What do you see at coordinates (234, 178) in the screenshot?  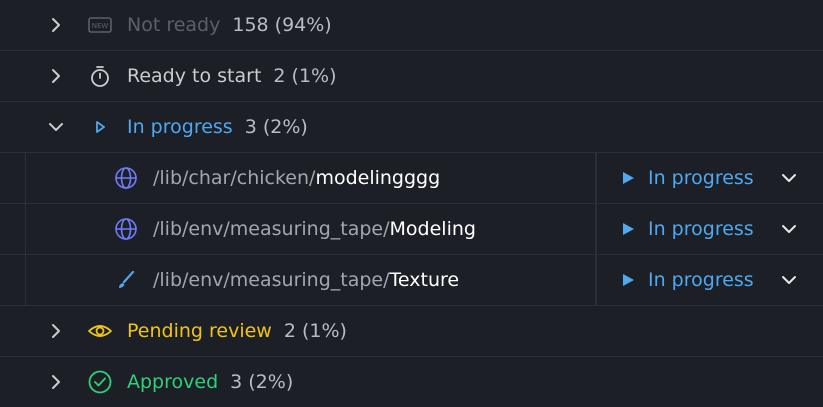 I see `task-dir: /lib/char/chicken/` at bounding box center [234, 178].